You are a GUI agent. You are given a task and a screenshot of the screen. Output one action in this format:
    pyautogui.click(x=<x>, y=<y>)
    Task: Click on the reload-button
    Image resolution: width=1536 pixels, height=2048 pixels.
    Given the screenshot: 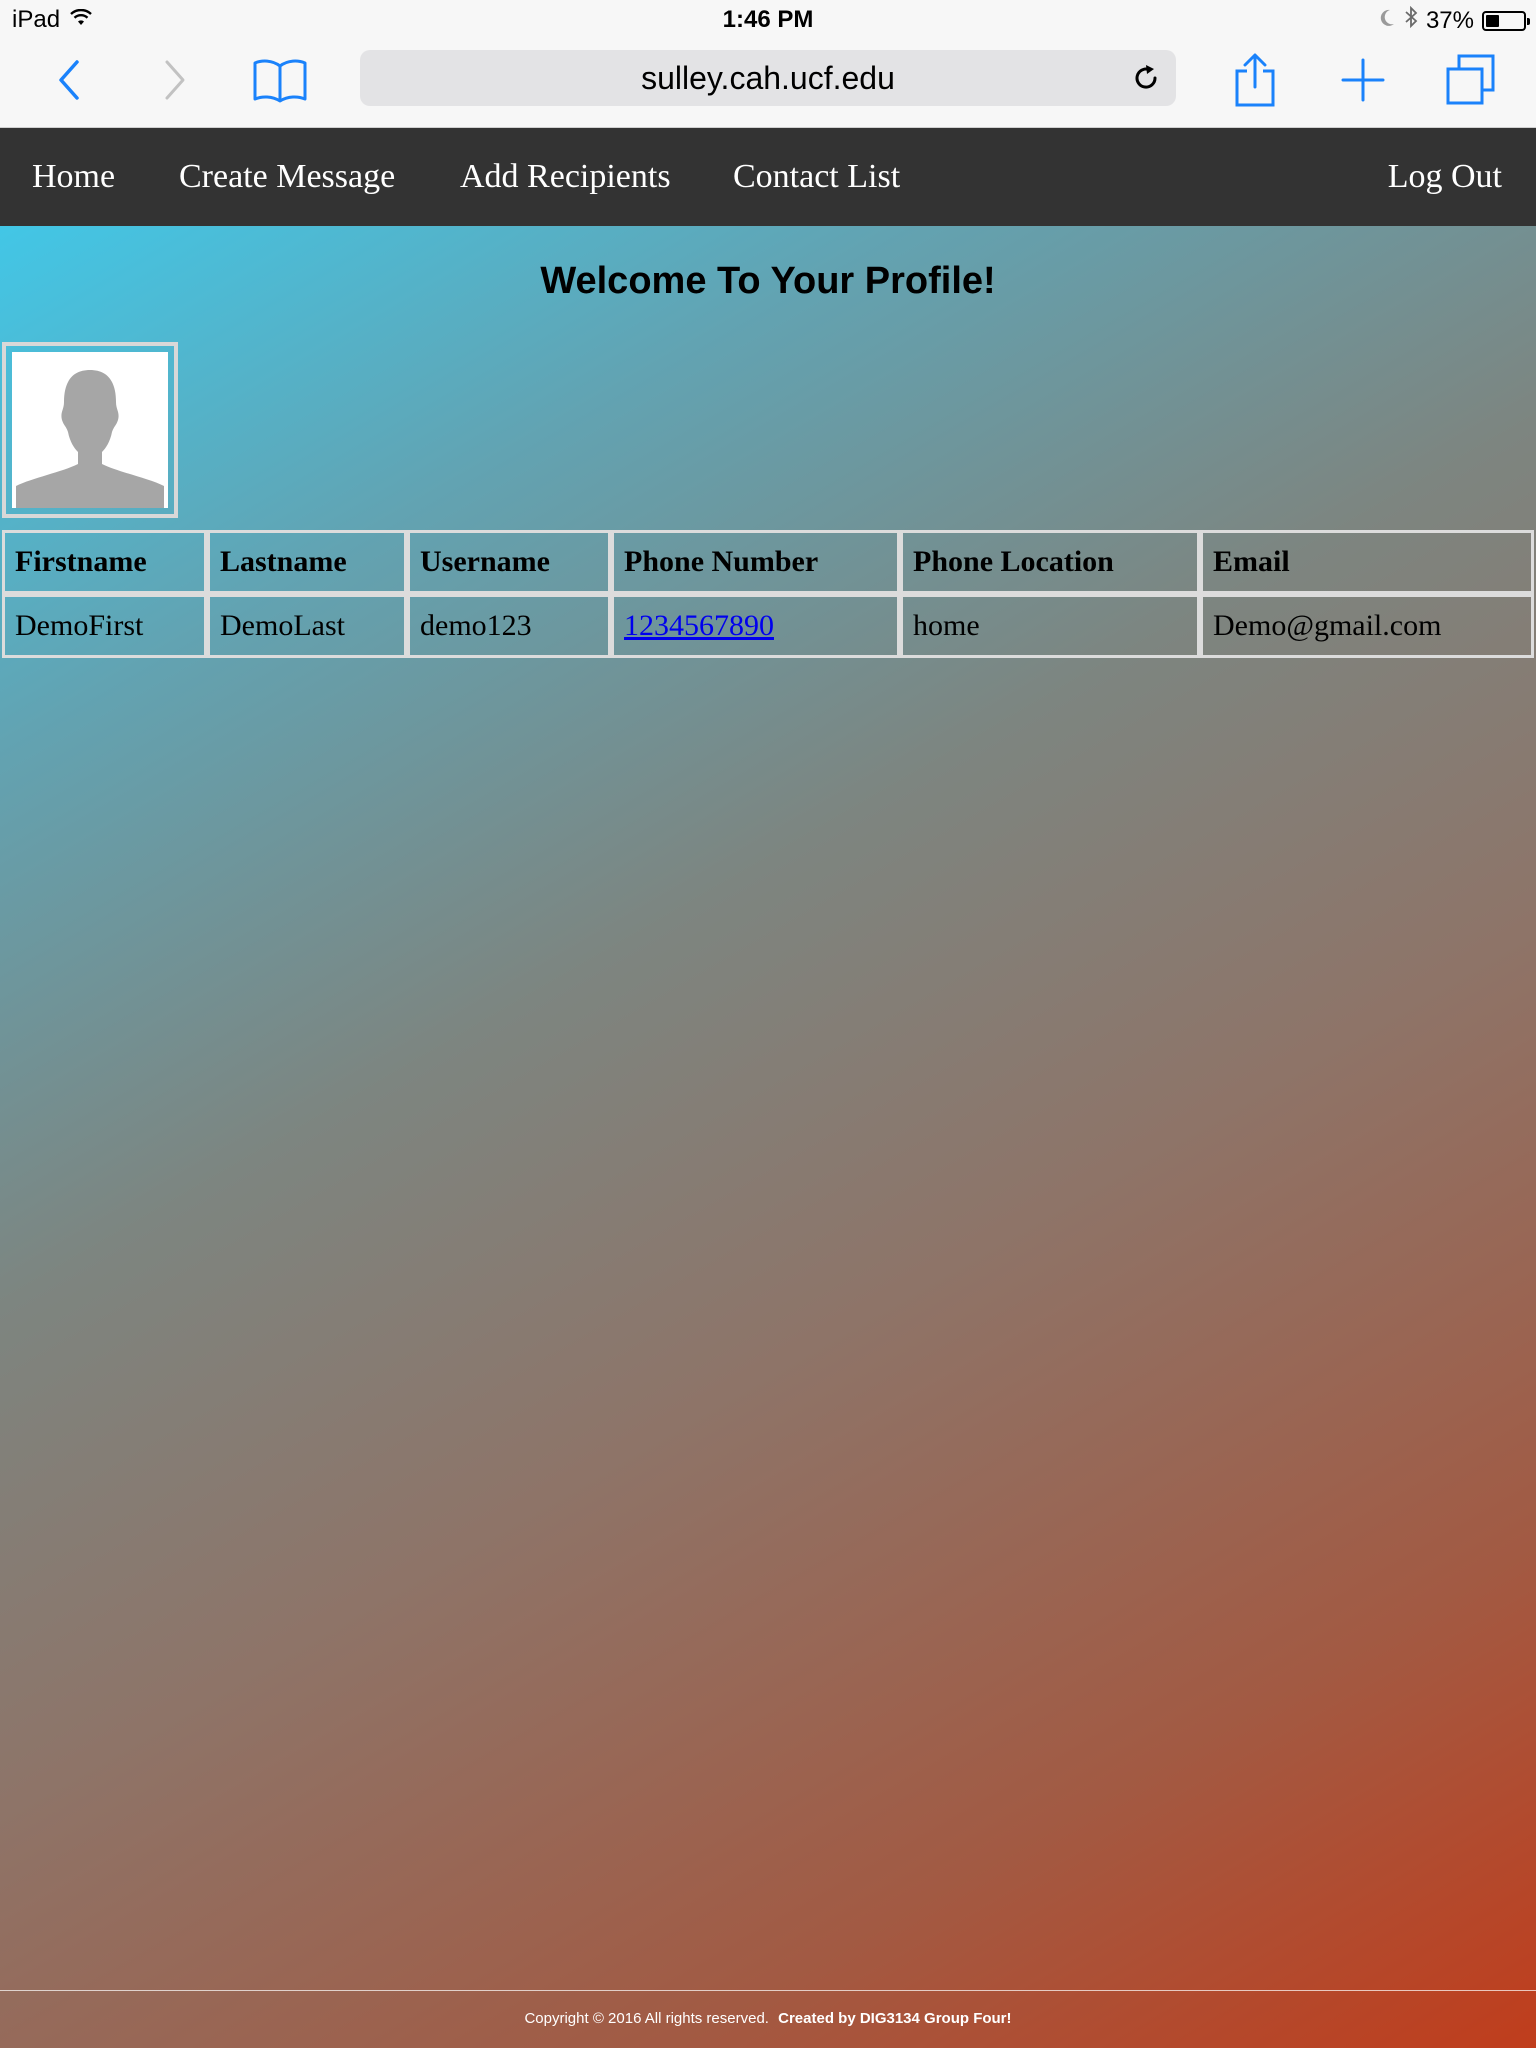 What is the action you would take?
    pyautogui.click(x=1146, y=78)
    